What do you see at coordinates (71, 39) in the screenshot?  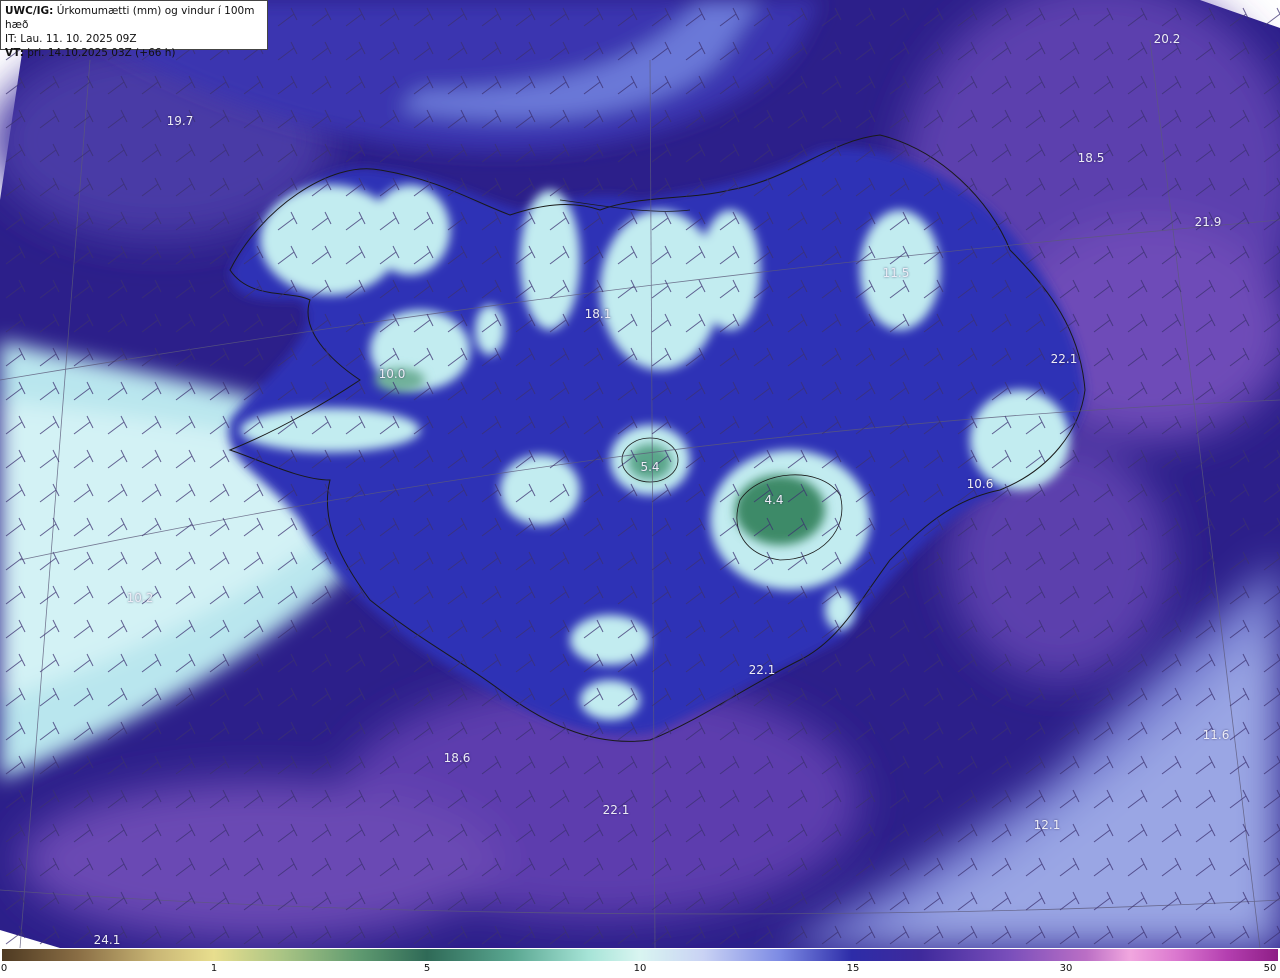 I see `init-time: IT: Lau. 11. 10. 2025 09Z` at bounding box center [71, 39].